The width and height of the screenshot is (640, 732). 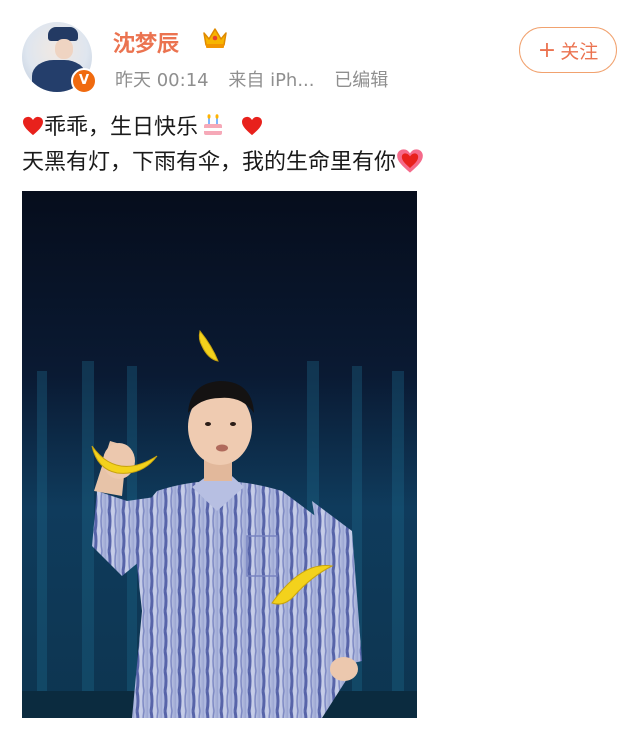 I want to click on plus-icon: +, so click(x=547, y=50).